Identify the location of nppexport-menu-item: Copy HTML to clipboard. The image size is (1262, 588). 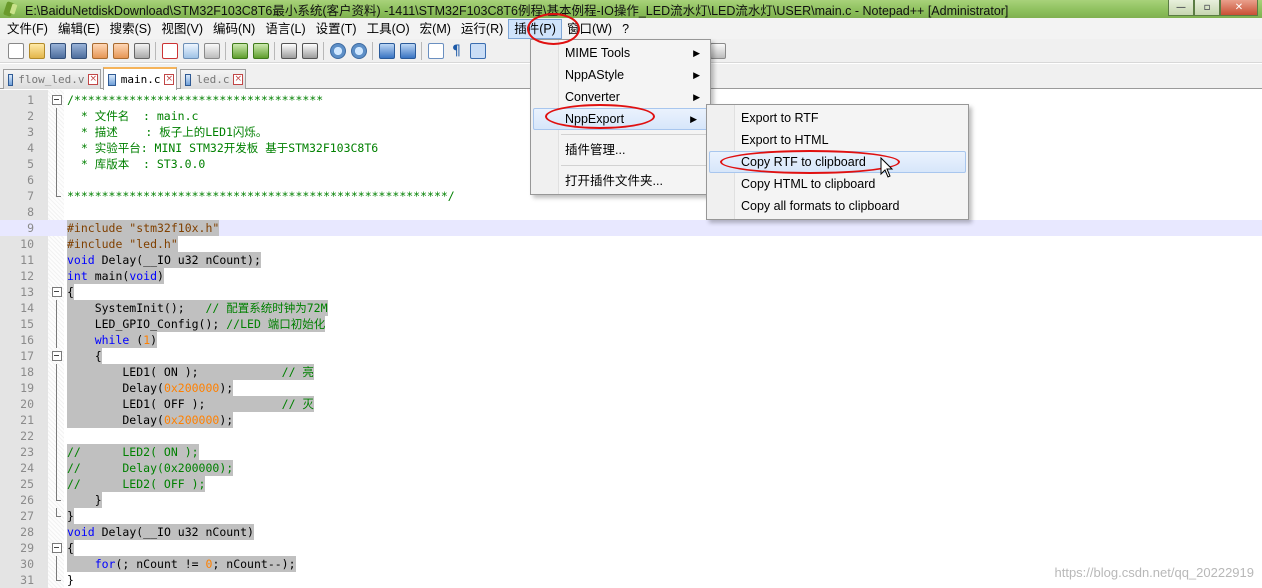
(837, 184).